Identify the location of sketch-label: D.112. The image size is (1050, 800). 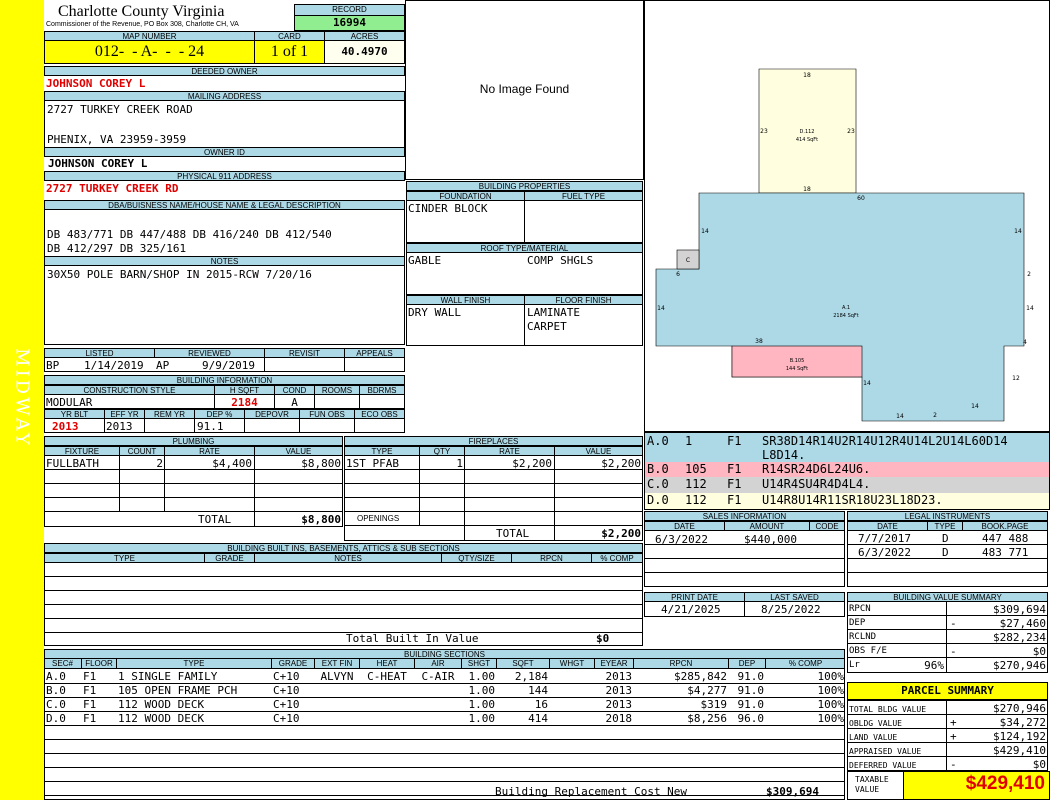
(807, 132).